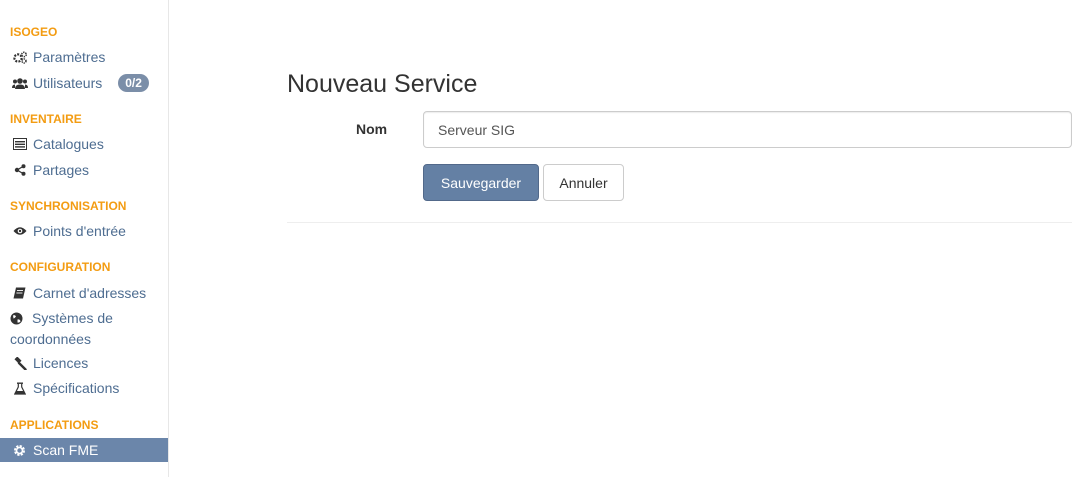 This screenshot has height=477, width=1086. What do you see at coordinates (61, 363) in the screenshot?
I see `sidebar-item-label: Licences` at bounding box center [61, 363].